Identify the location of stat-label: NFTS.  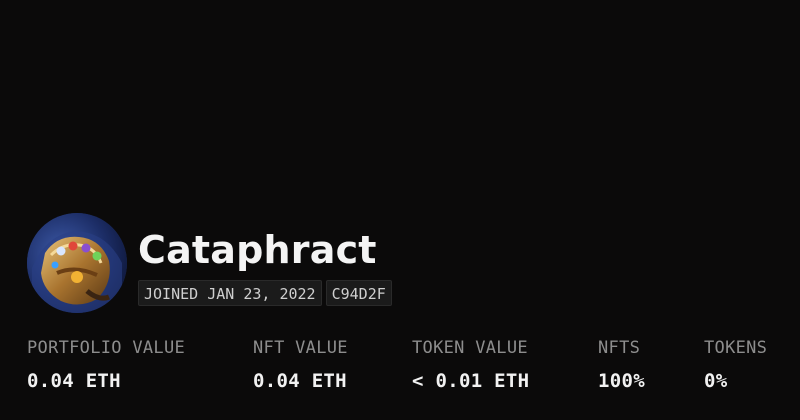
(619, 348).